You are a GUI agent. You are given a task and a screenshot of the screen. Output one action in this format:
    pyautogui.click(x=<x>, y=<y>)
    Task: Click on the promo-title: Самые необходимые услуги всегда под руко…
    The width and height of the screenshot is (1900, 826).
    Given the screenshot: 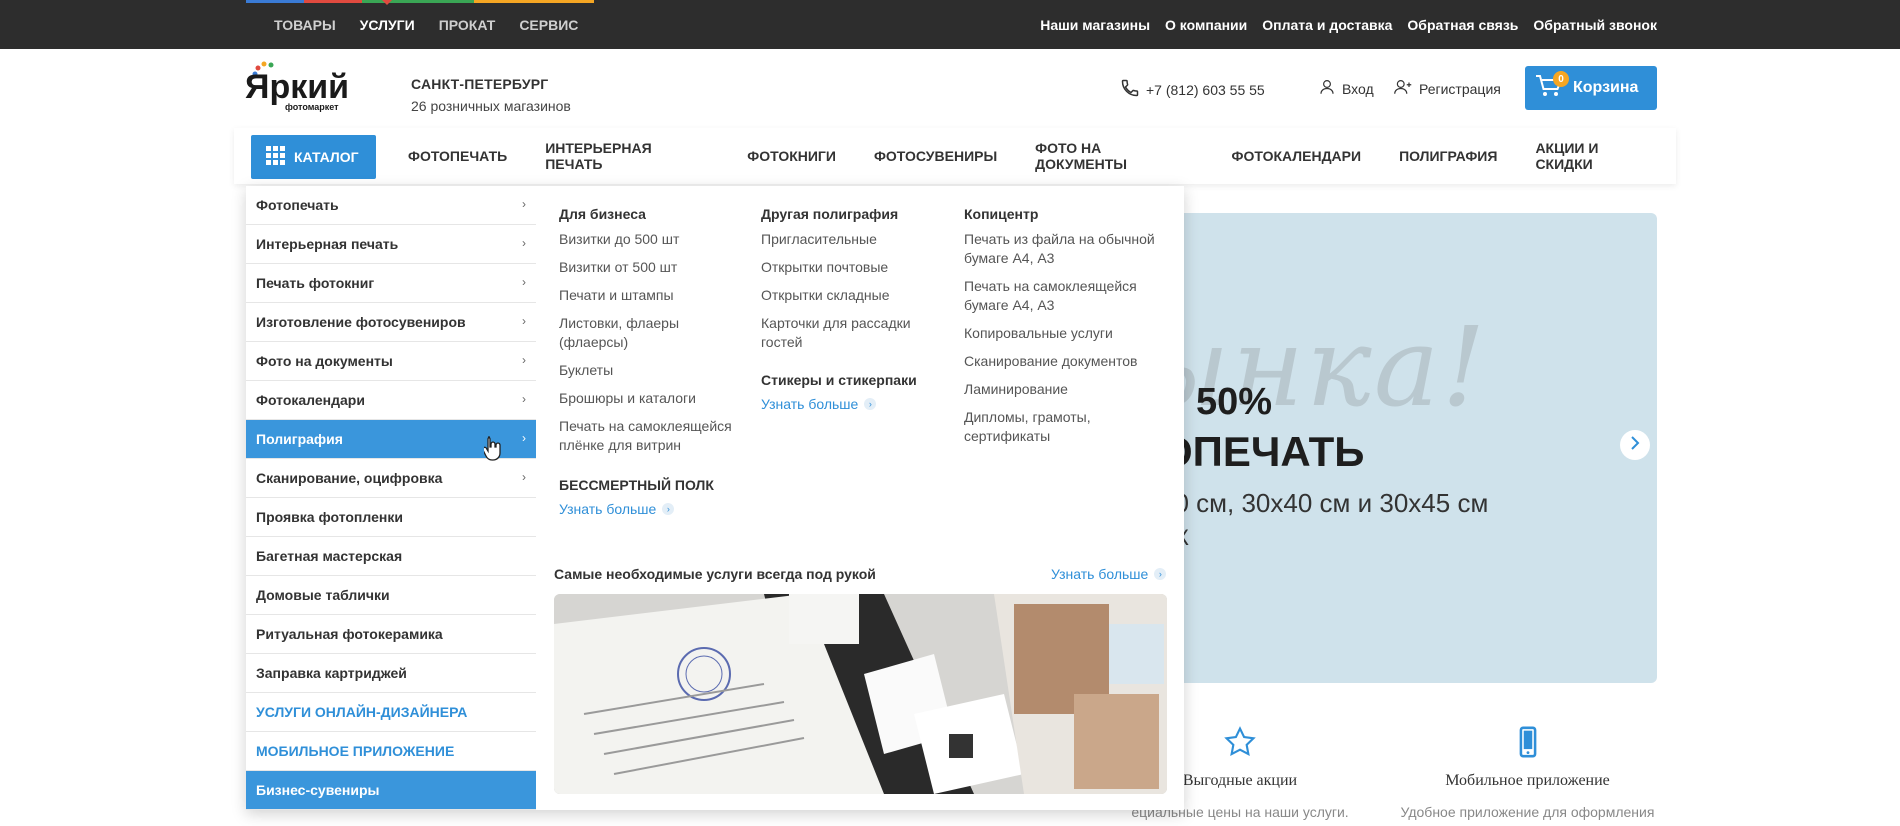 What is the action you would take?
    pyautogui.click(x=715, y=574)
    